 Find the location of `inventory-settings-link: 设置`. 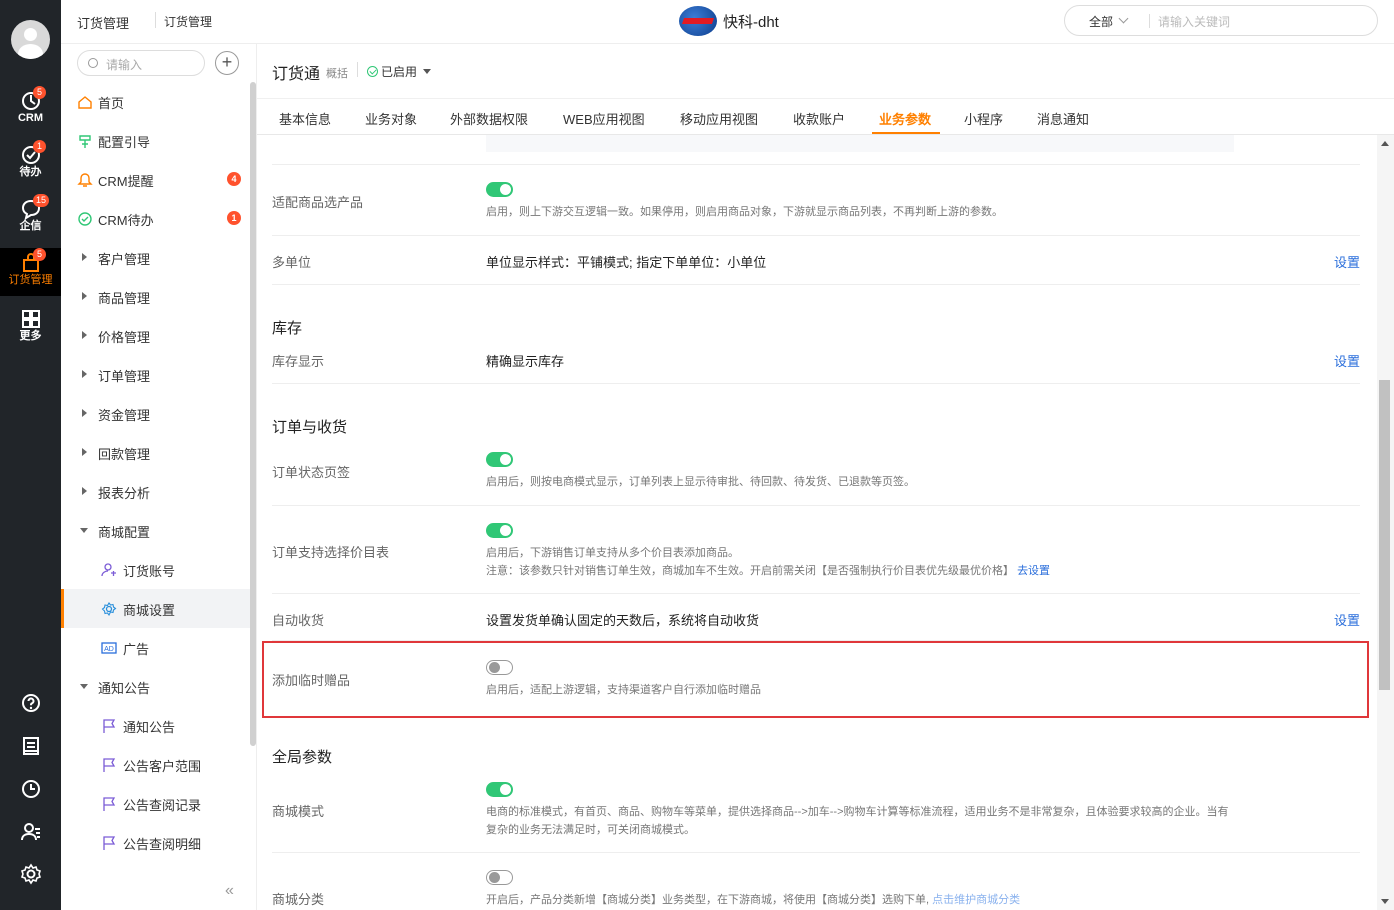

inventory-settings-link: 设置 is located at coordinates (1347, 360).